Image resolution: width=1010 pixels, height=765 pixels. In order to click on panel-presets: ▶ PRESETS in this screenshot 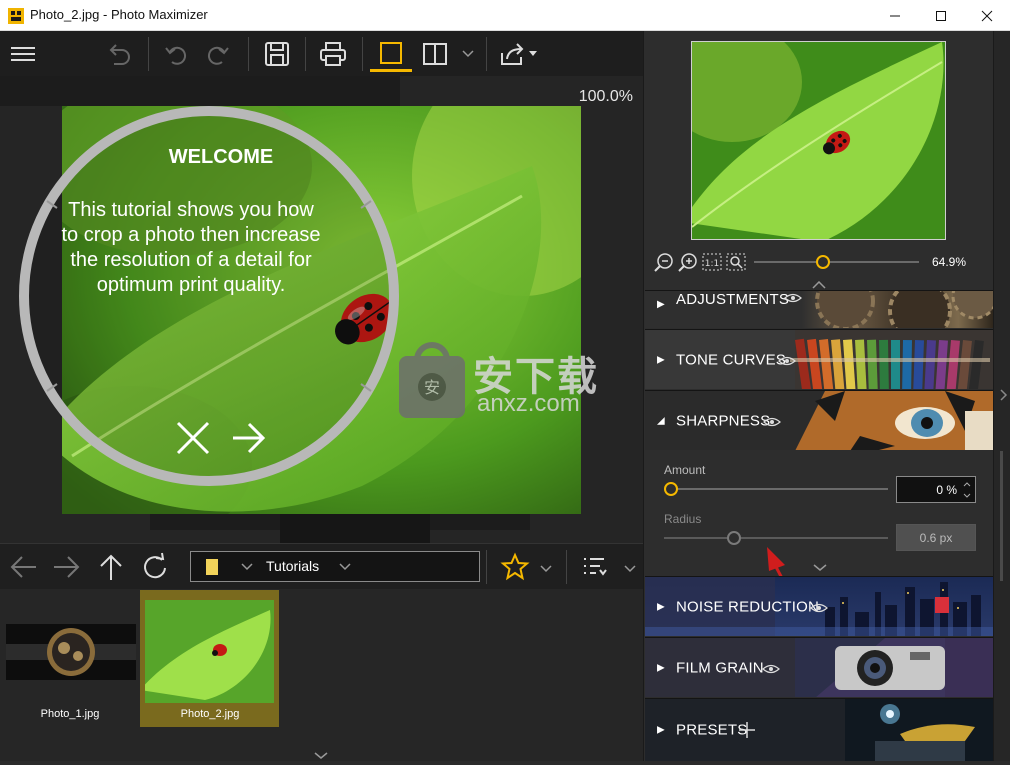, I will do `click(819, 729)`.